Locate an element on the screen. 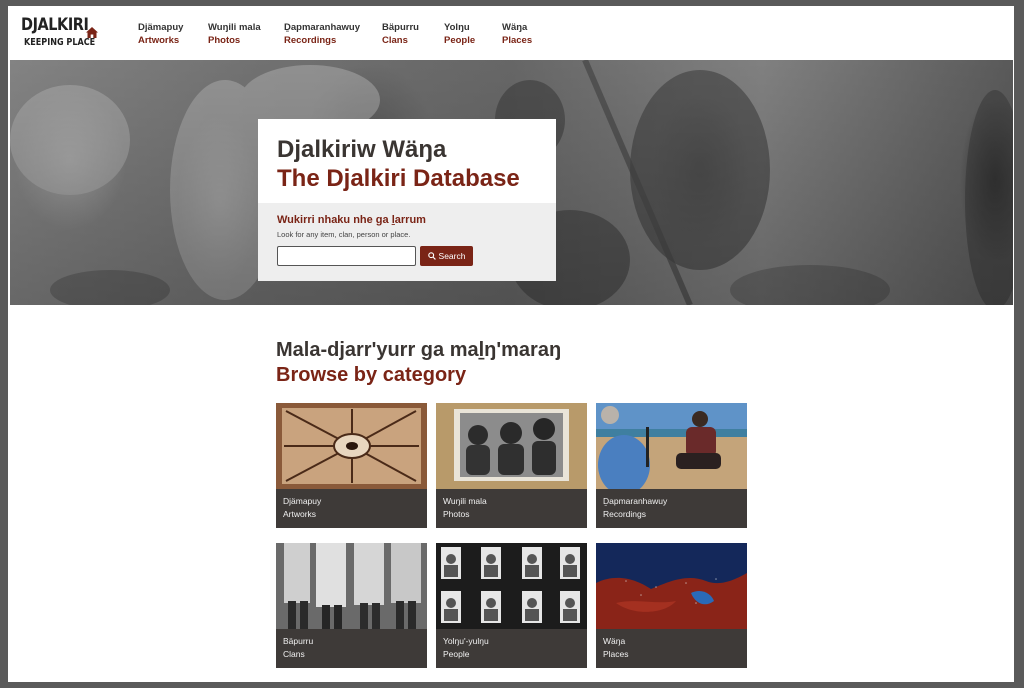 The width and height of the screenshot is (1024, 688). places-thumbnail is located at coordinates (671, 586).